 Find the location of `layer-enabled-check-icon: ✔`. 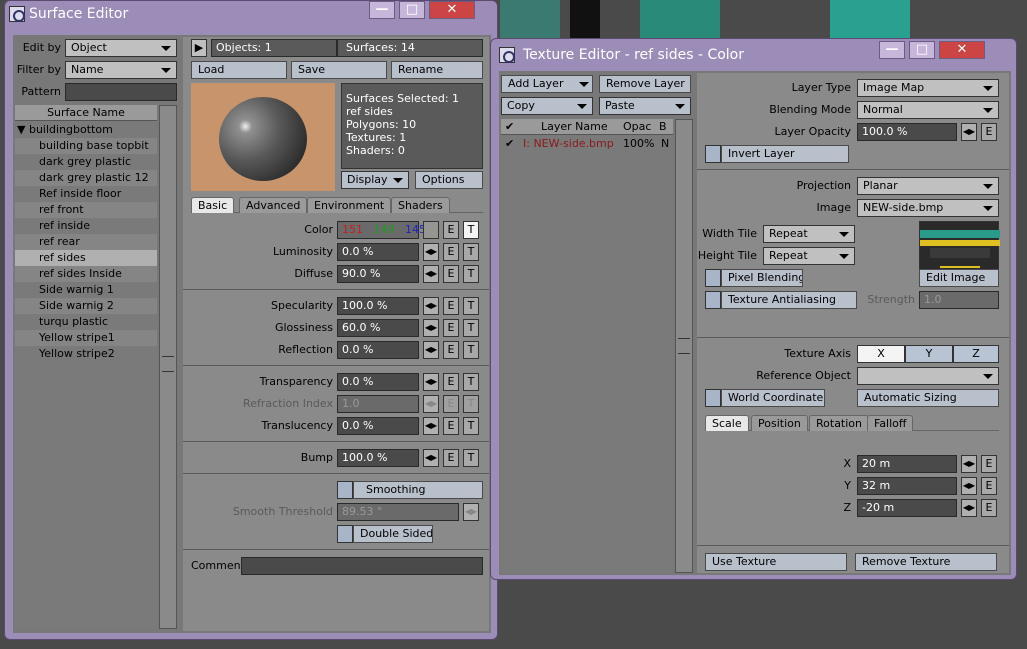

layer-enabled-check-icon: ✔ is located at coordinates (509, 144).